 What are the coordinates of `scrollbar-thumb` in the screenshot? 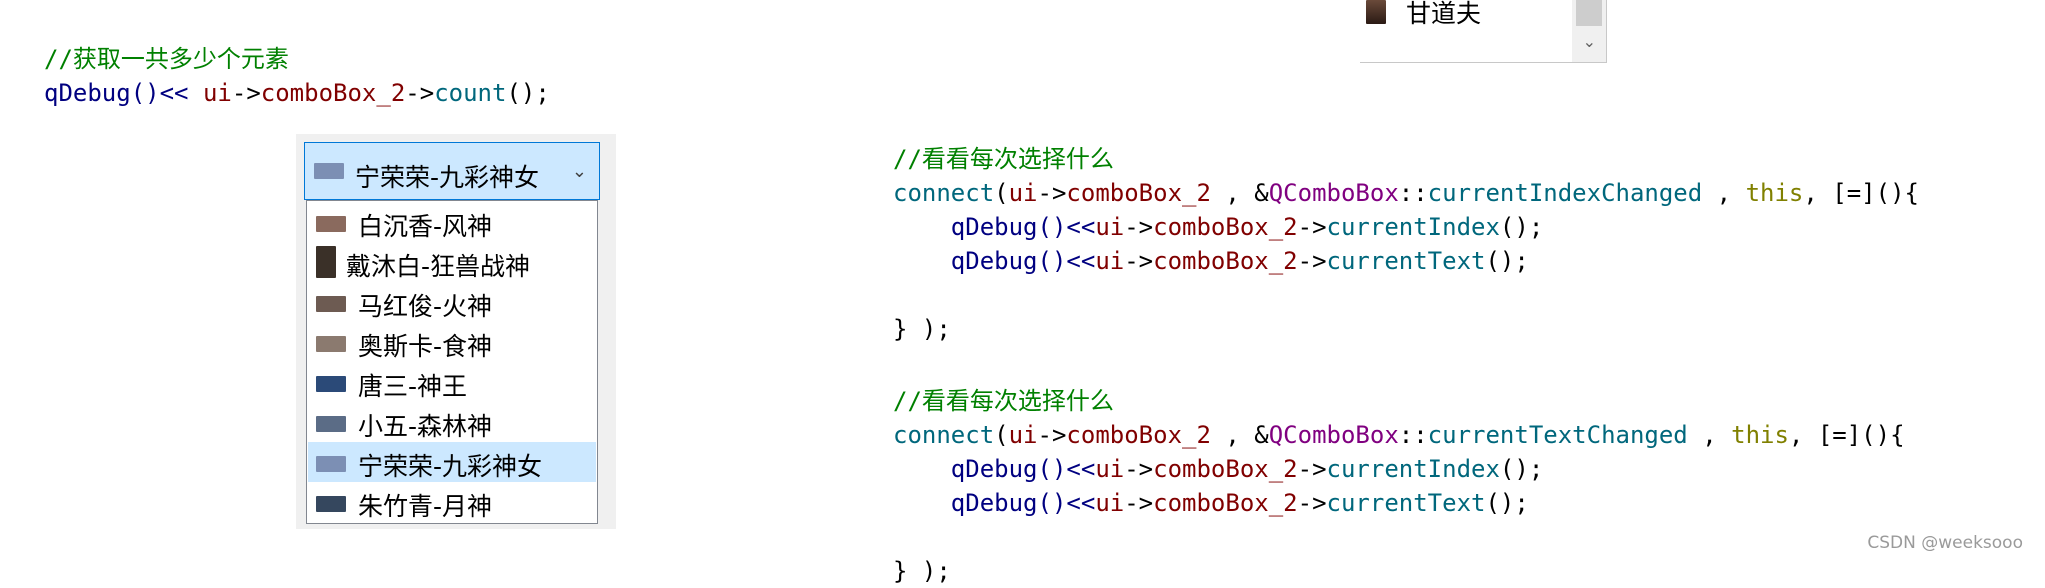 It's located at (1589, 13).